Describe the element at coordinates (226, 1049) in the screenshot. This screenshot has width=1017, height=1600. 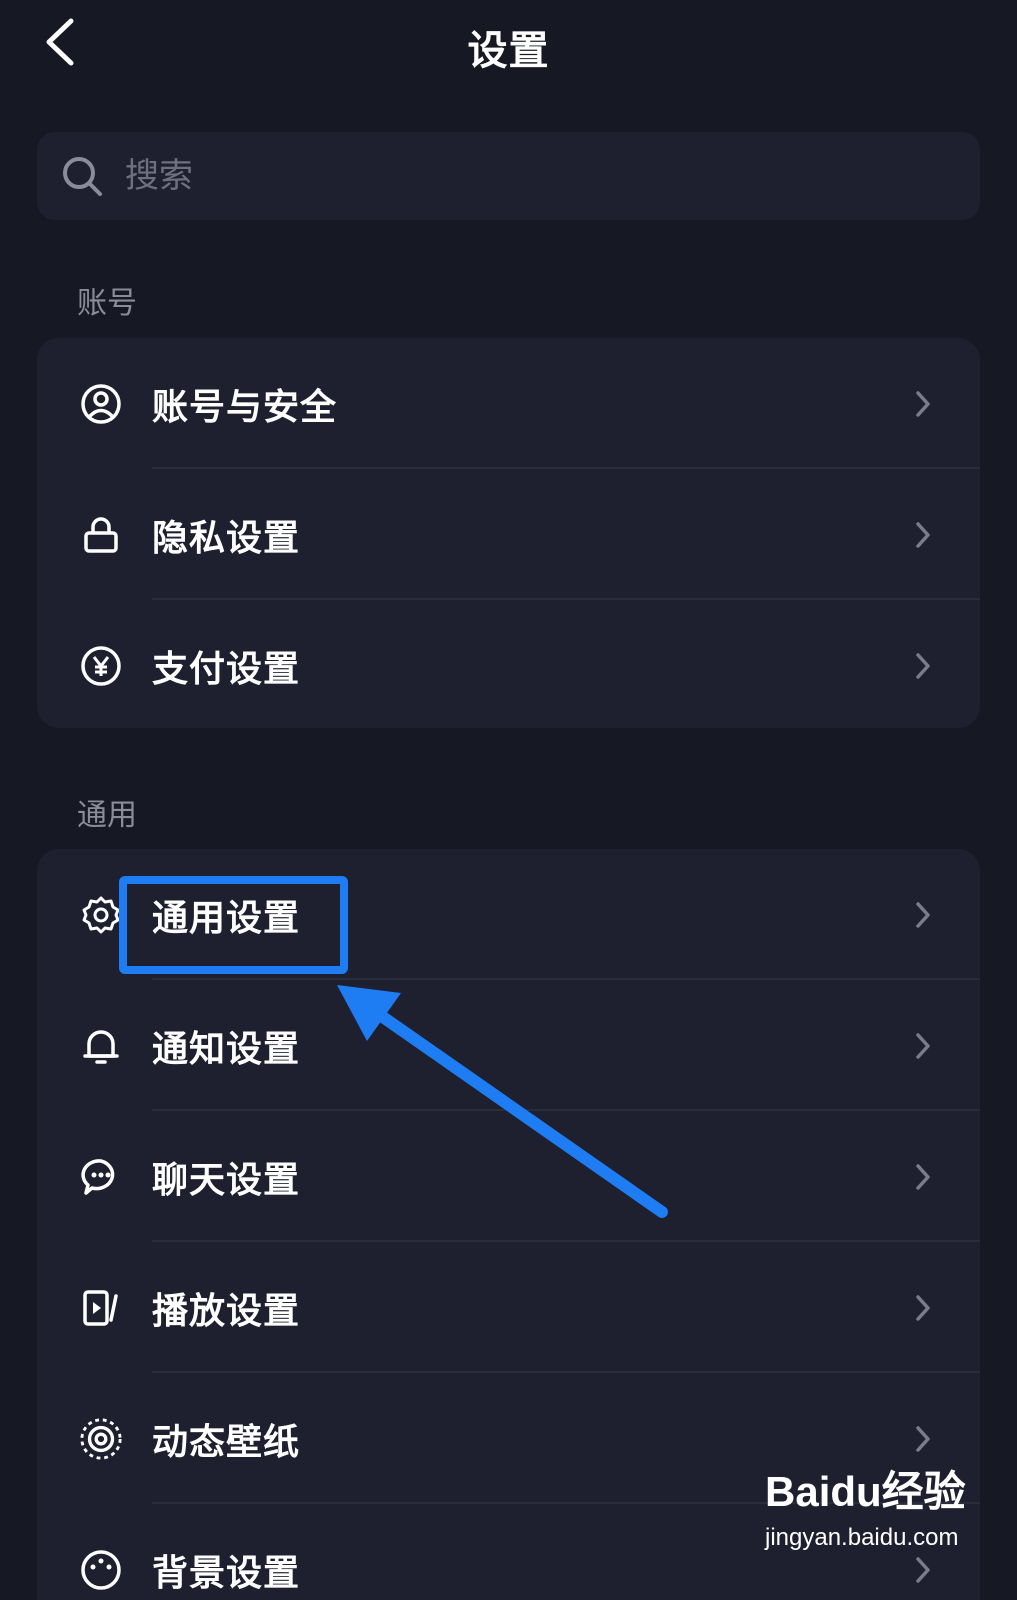
I see `settings-item-label: 通知设置` at that location.